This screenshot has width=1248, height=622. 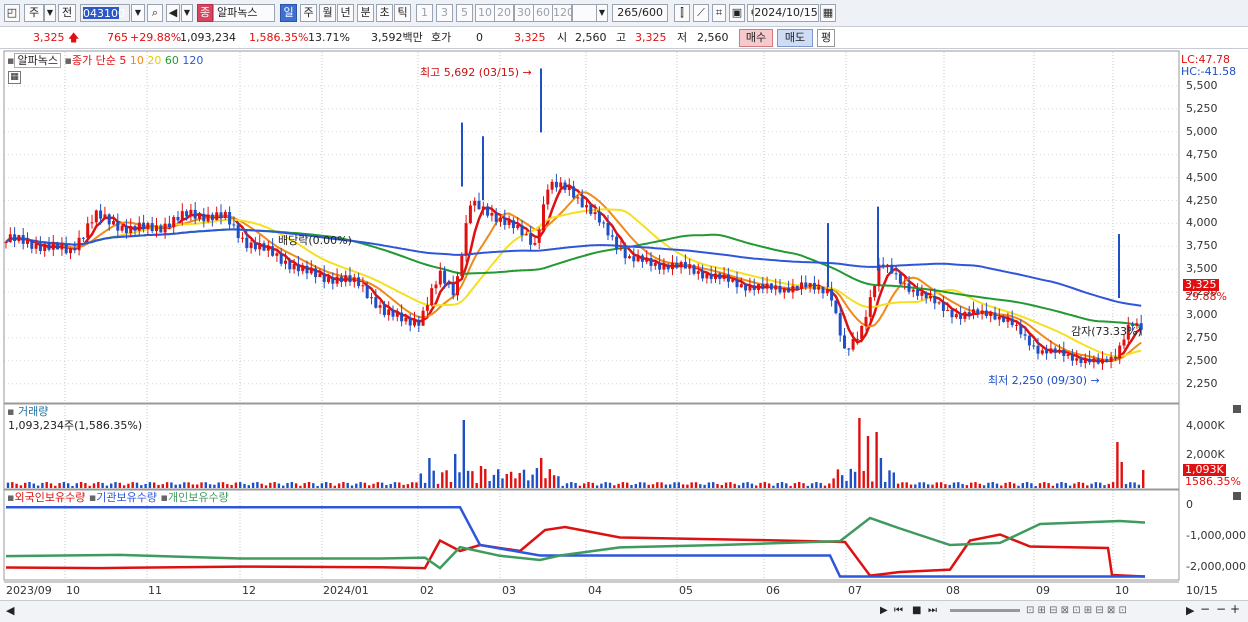 What do you see at coordinates (826, 38) in the screenshot?
I see `avg-button: 평` at bounding box center [826, 38].